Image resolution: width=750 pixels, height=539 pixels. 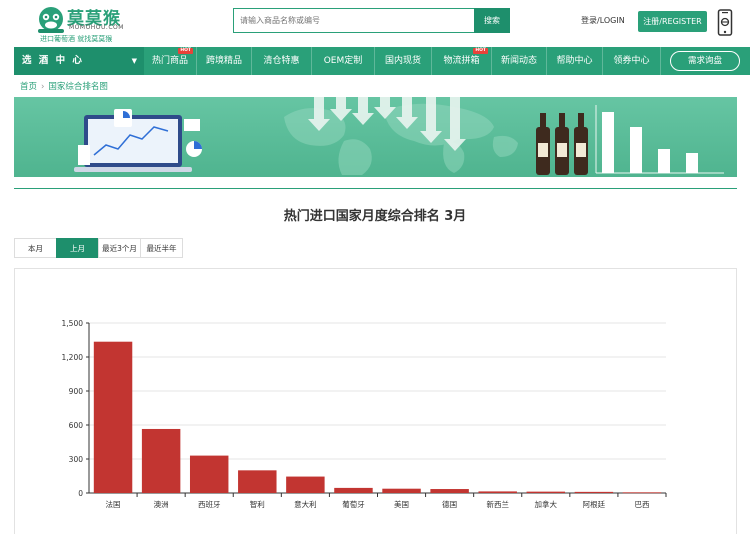 I want to click on nav-item-domestic-stock: 国内现货, so click(x=403, y=61).